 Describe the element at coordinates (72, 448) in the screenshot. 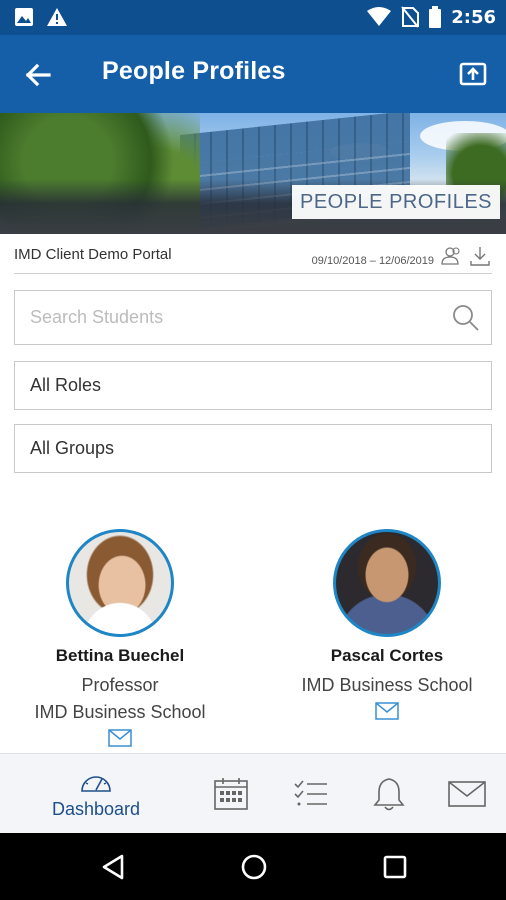

I see `groups-select-value: All Groups` at that location.